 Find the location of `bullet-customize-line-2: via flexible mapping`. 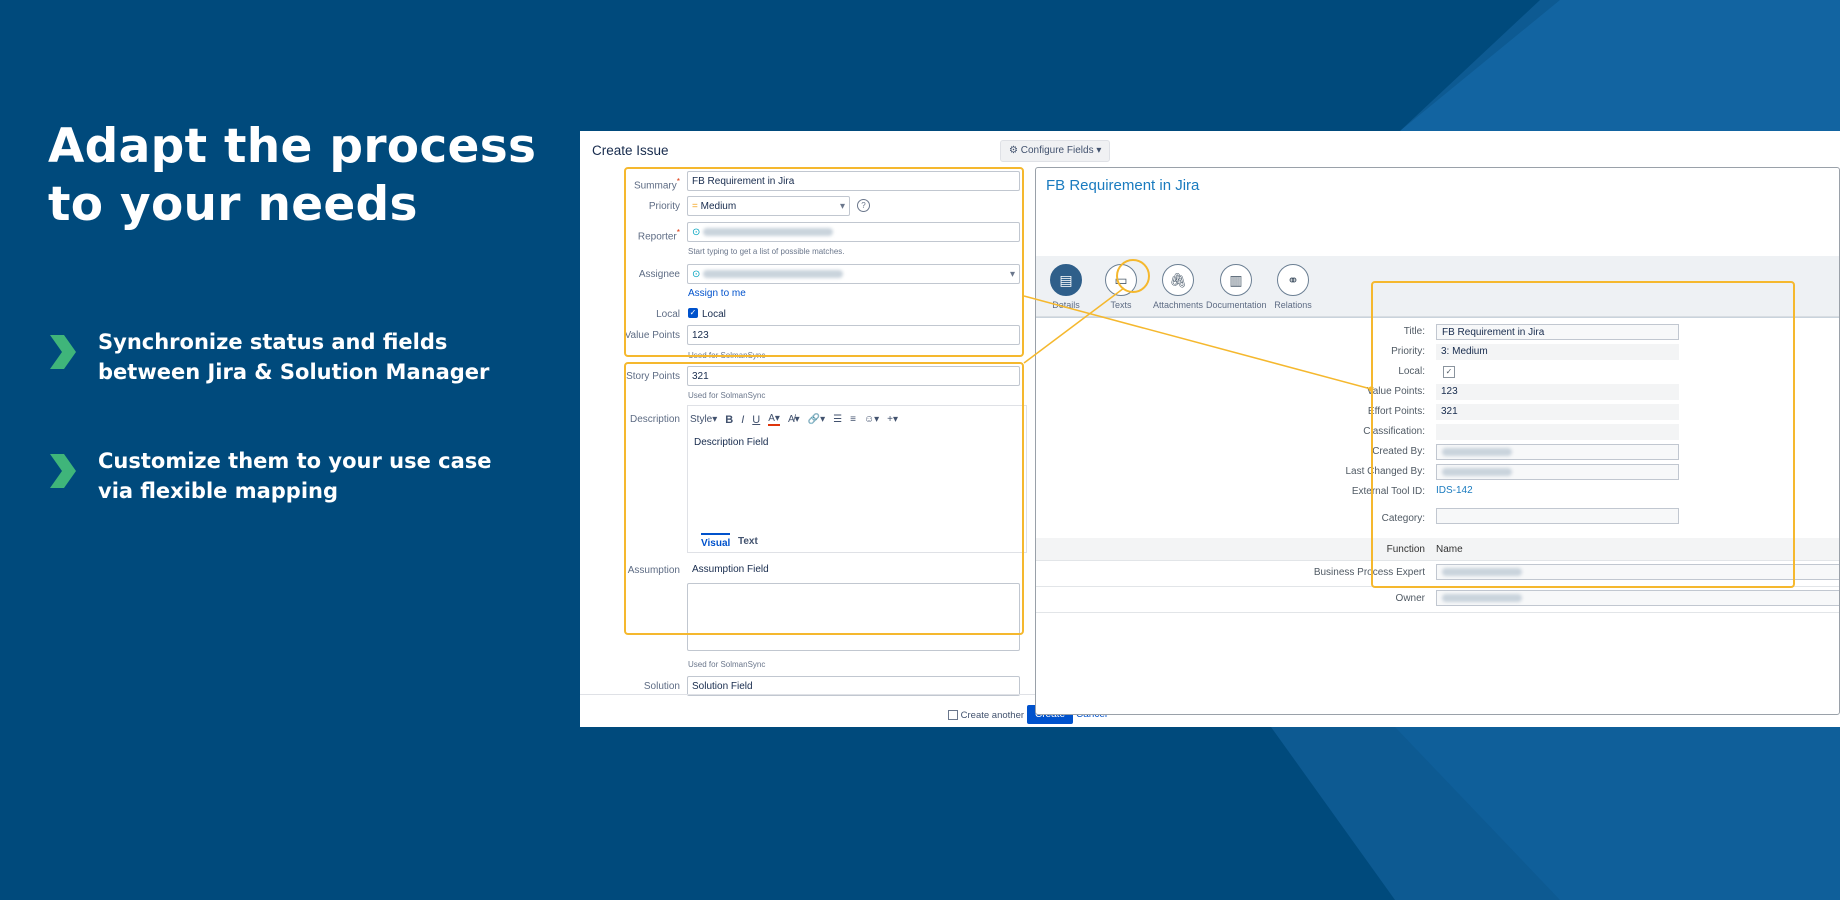

bullet-customize-line-2: via flexible mapping is located at coordinates (218, 491).